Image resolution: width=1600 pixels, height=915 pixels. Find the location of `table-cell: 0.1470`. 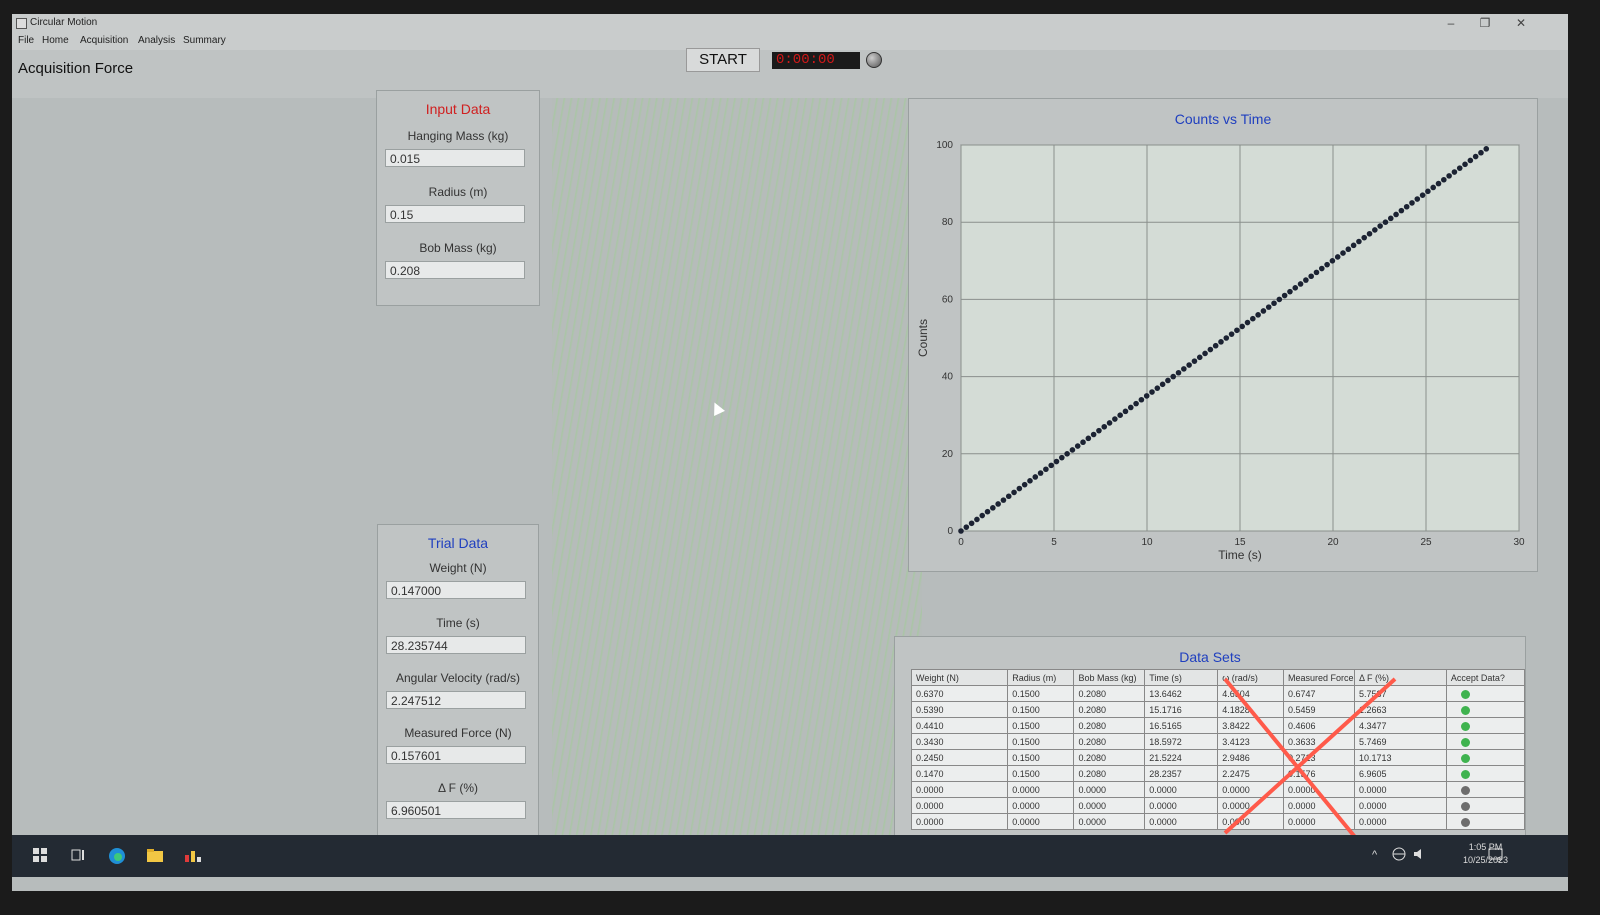

table-cell: 0.1470 is located at coordinates (959, 773).